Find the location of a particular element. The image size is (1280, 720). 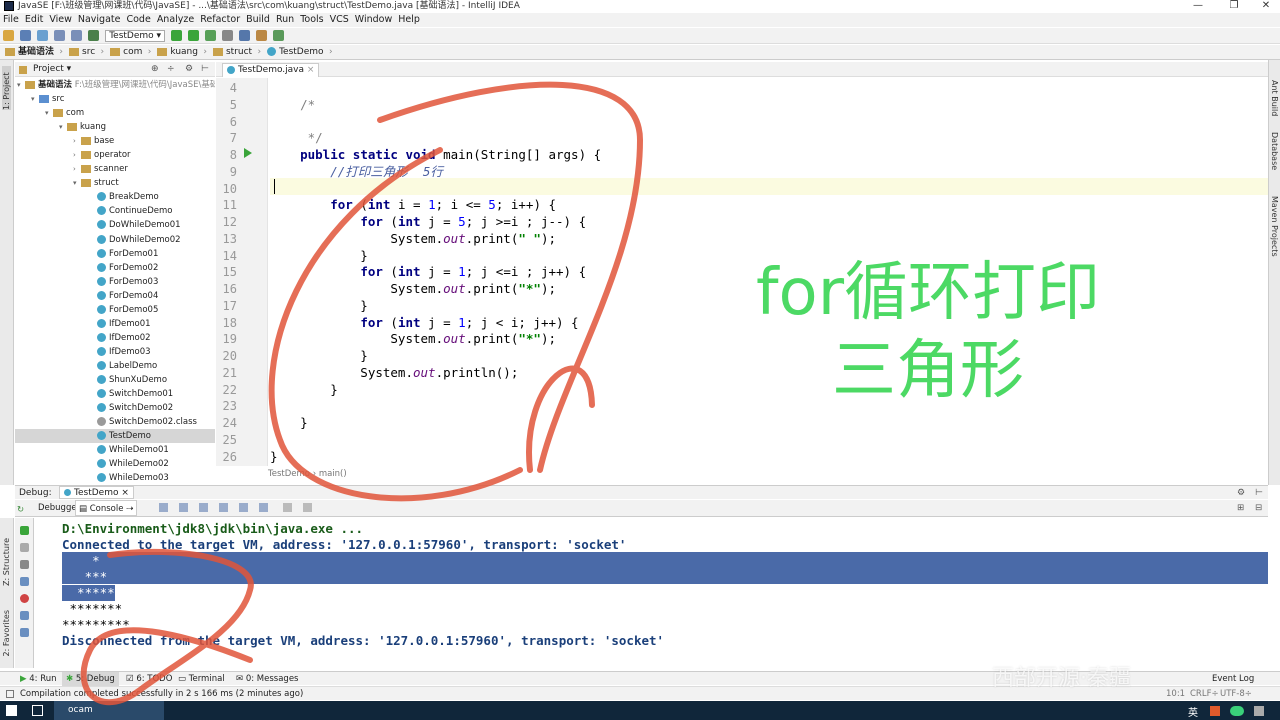

event-log-tab: Event Log is located at coordinates (1233, 679).